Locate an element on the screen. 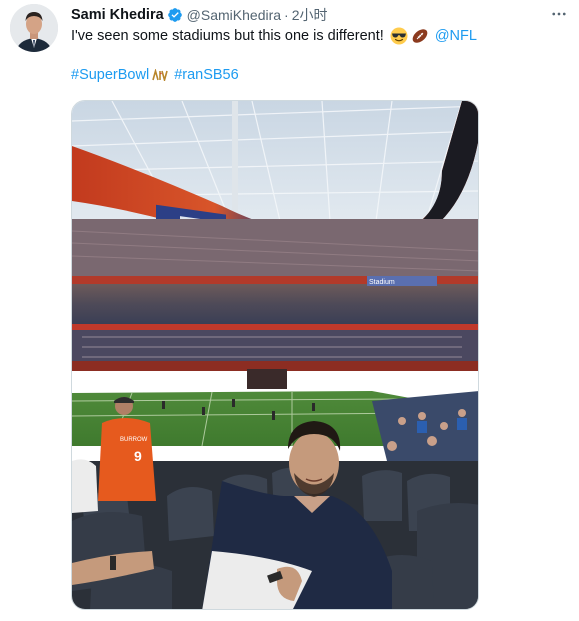  avatar is located at coordinates (34, 28).